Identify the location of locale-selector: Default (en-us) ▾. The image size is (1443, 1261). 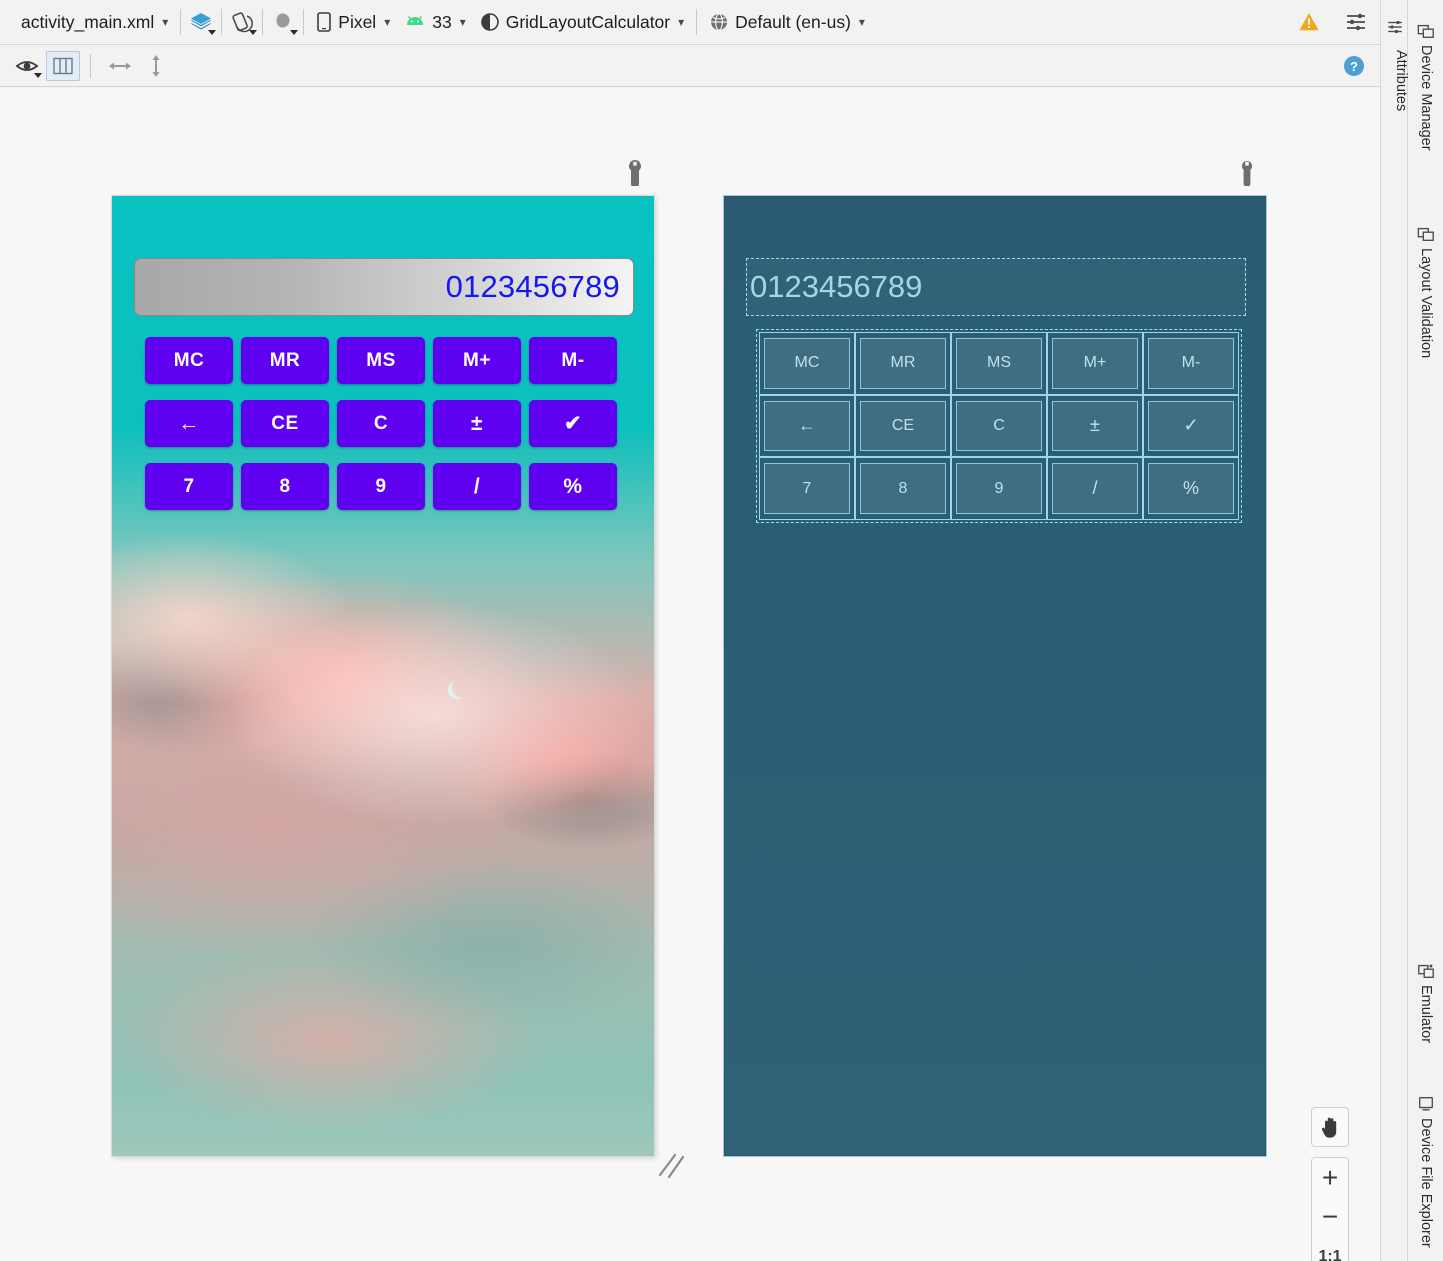
(787, 22).